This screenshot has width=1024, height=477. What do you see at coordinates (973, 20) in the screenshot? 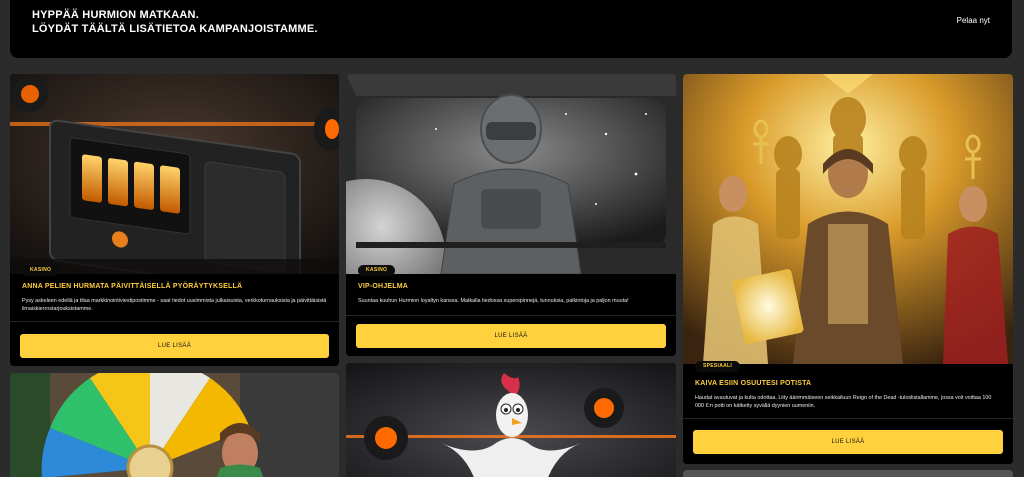
I see `play-now-link: Pelaa nyt` at bounding box center [973, 20].